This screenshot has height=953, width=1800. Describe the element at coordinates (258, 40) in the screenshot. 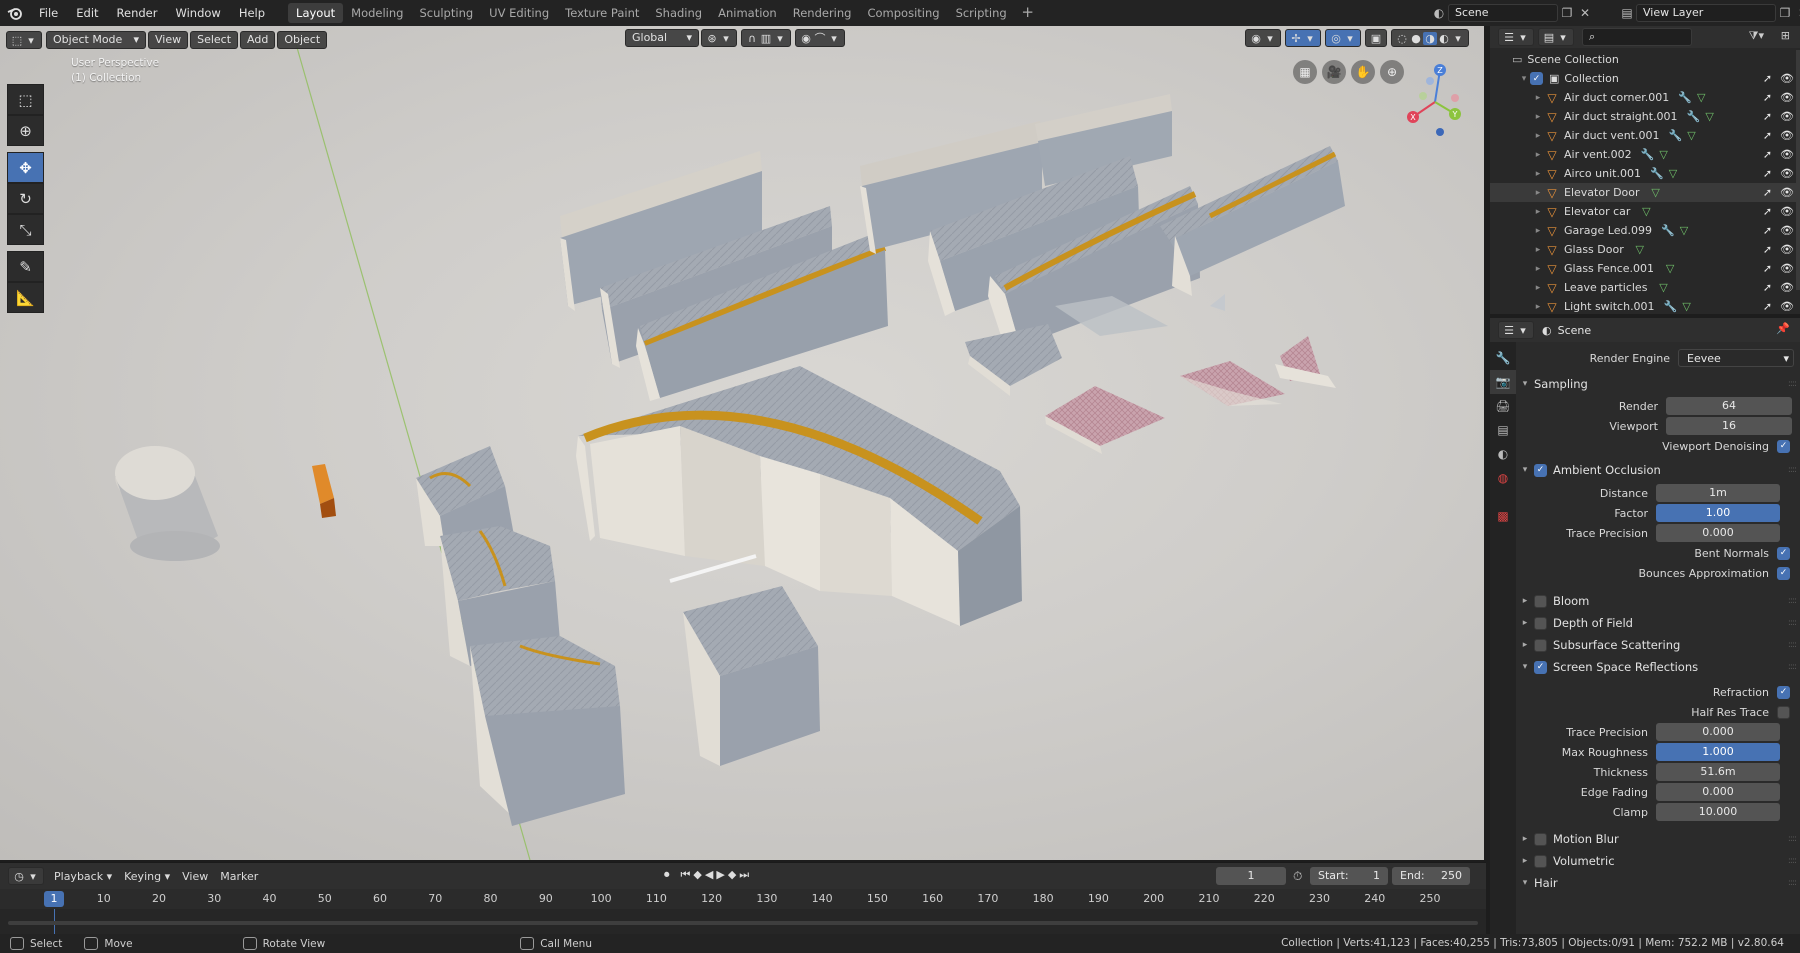

I see `add-menu: Add` at that location.